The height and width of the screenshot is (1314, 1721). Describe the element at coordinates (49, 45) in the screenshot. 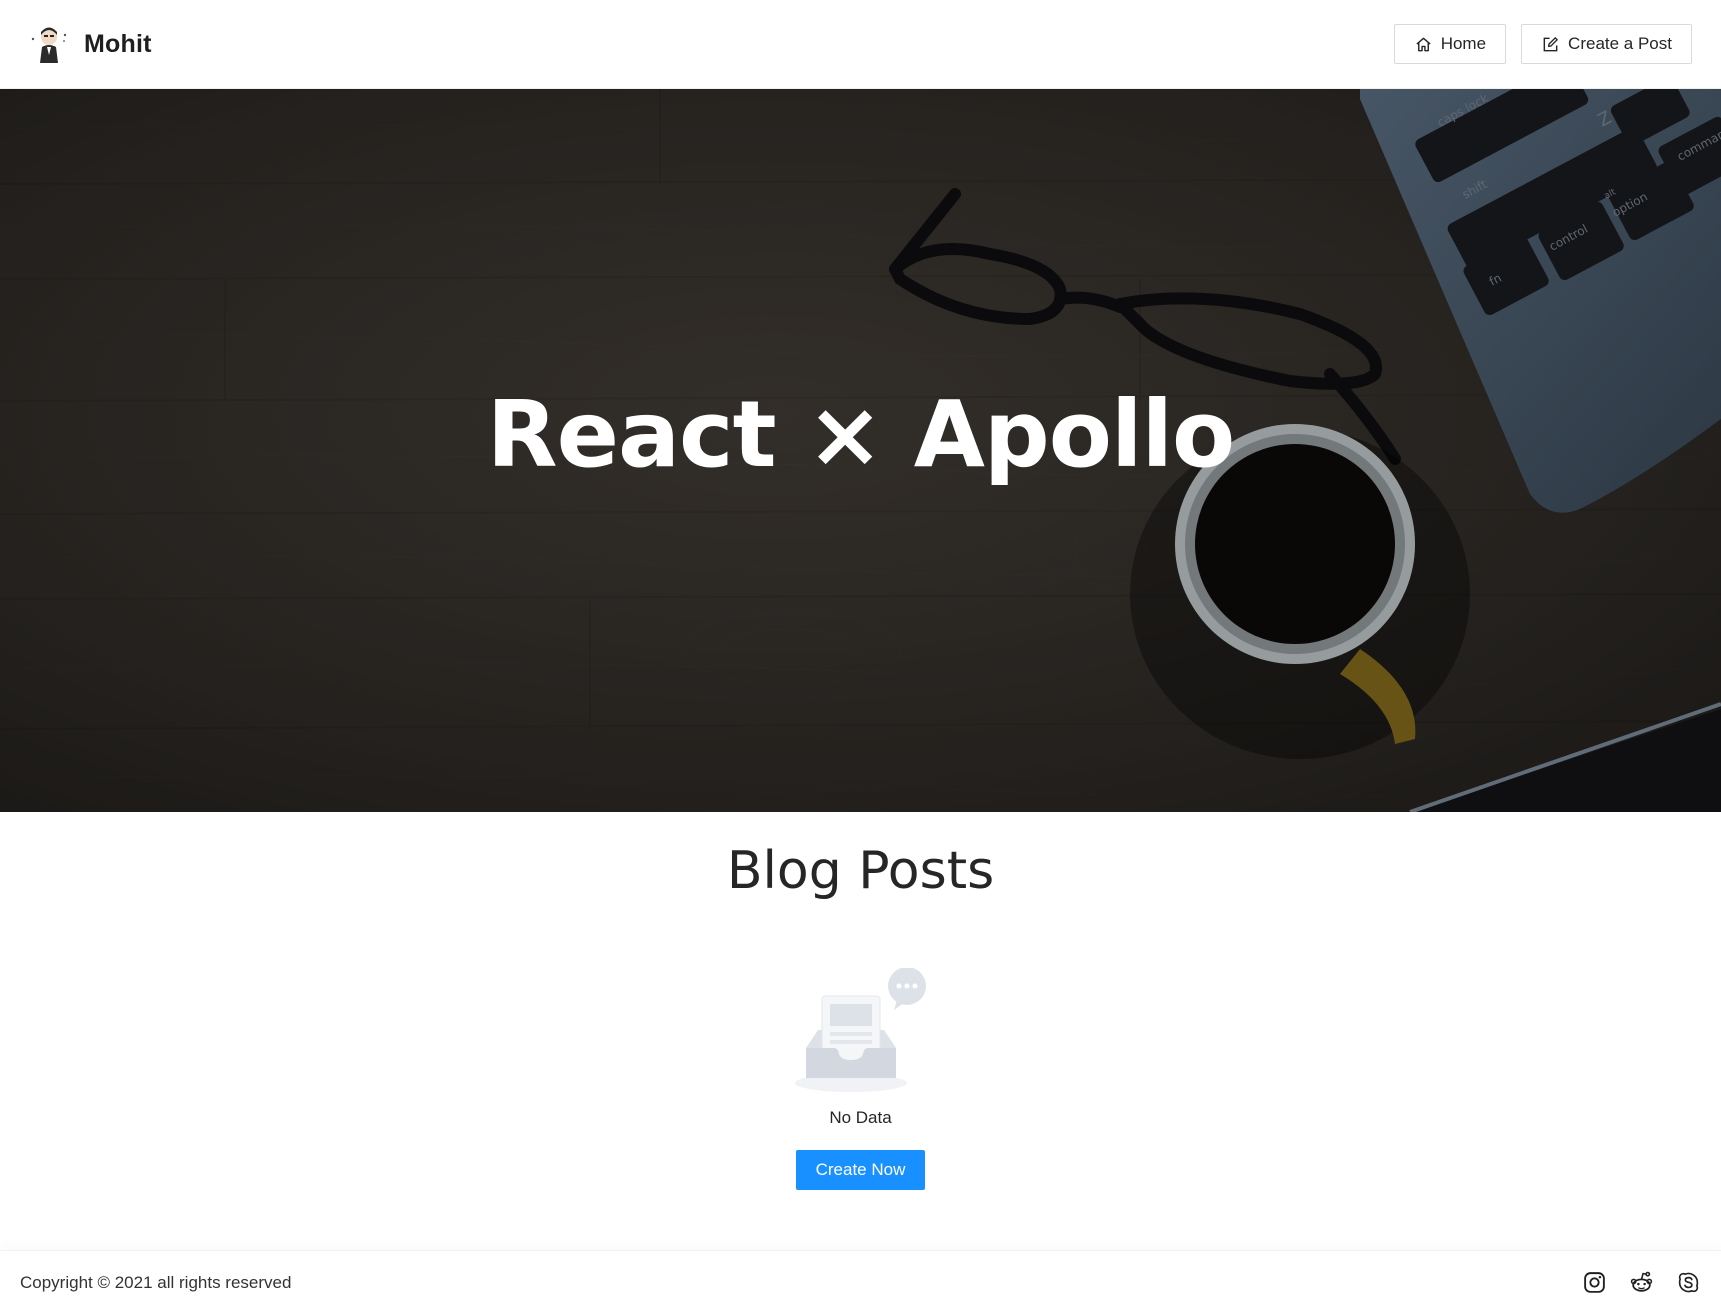

I see `avatar` at that location.